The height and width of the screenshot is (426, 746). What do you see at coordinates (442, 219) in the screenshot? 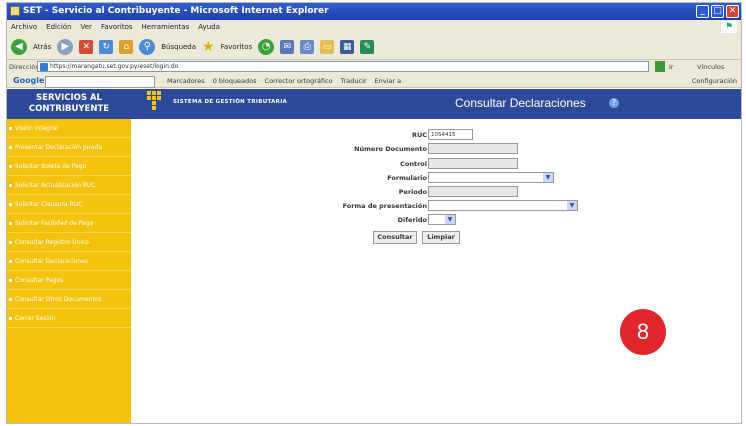
I see `diferido-select: ▼` at bounding box center [442, 219].